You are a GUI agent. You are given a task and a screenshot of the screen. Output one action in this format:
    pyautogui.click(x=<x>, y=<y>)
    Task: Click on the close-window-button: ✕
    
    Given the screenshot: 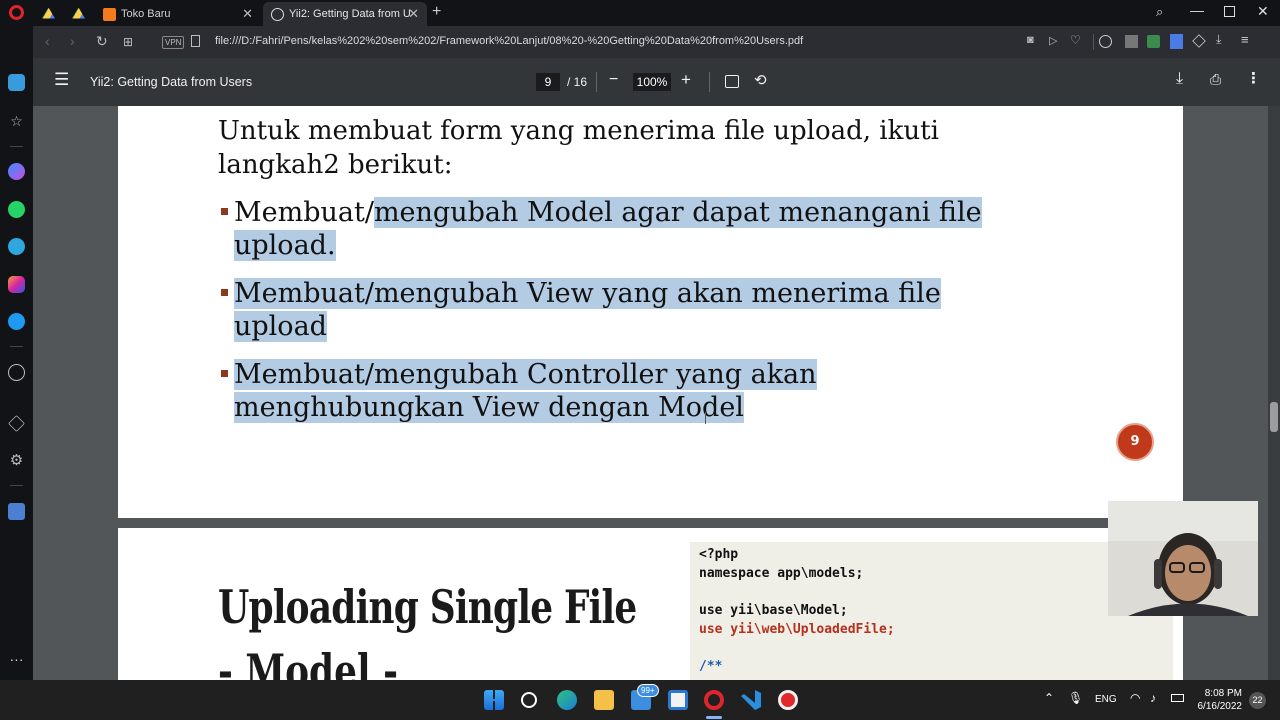 What is the action you would take?
    pyautogui.click(x=1263, y=11)
    